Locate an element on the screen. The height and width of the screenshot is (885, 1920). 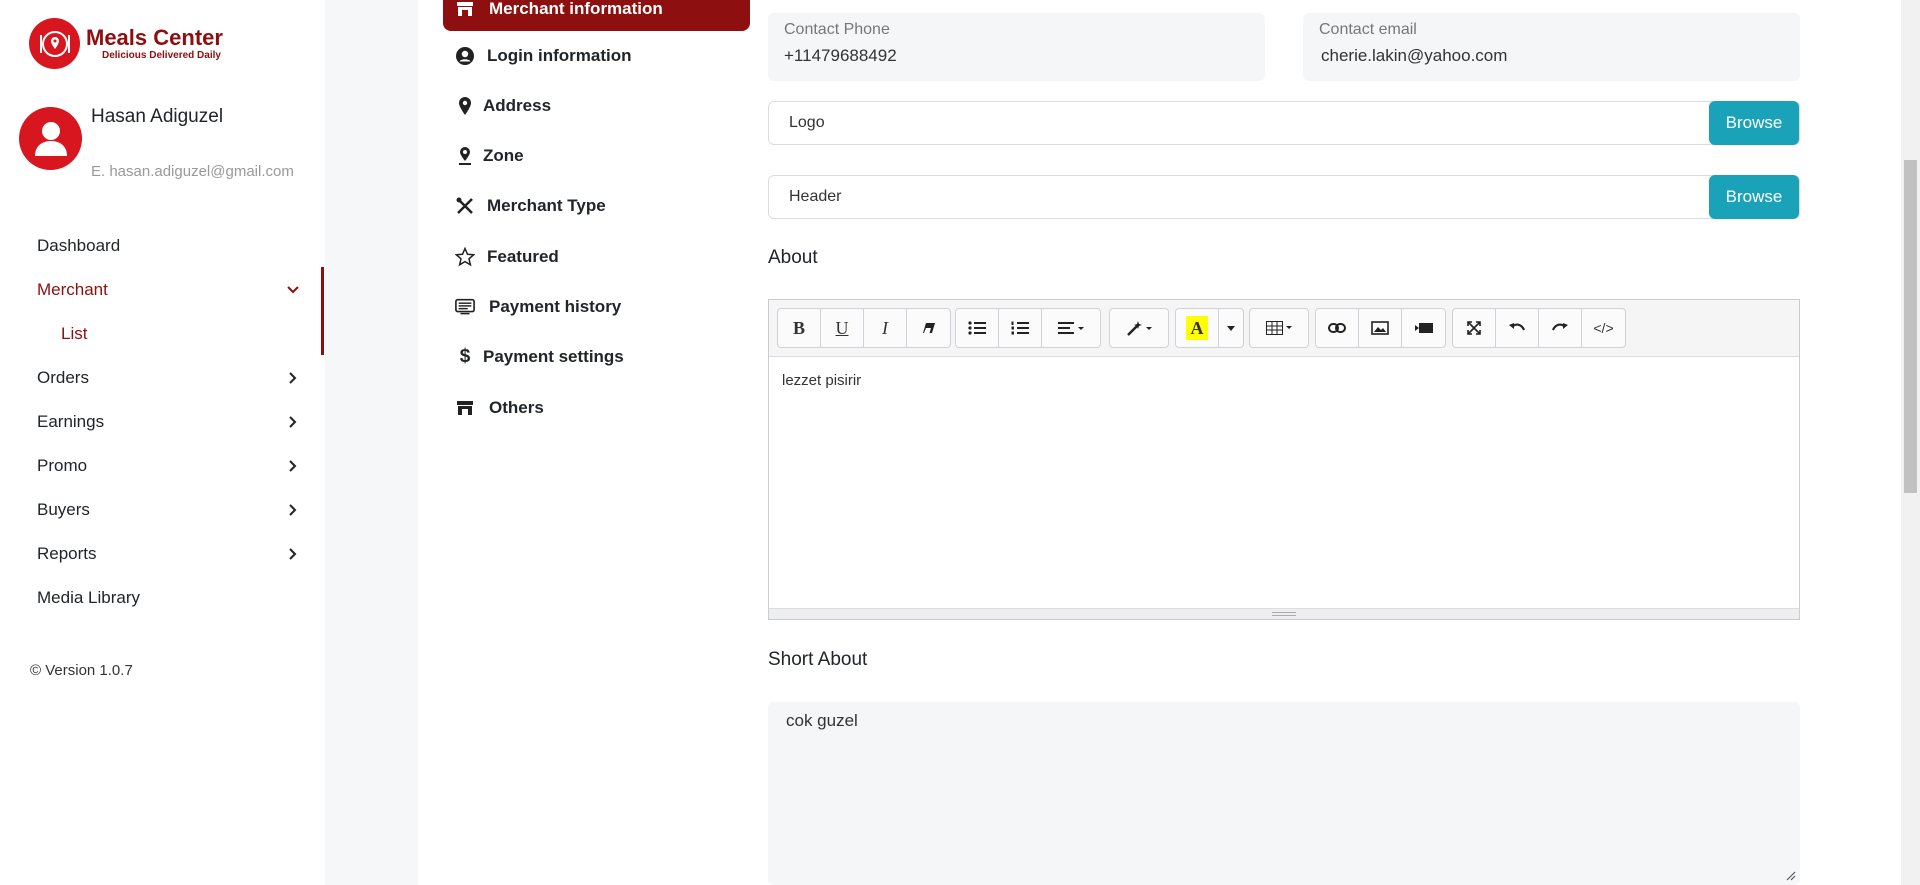
user-avatar-icon is located at coordinates (50, 138).